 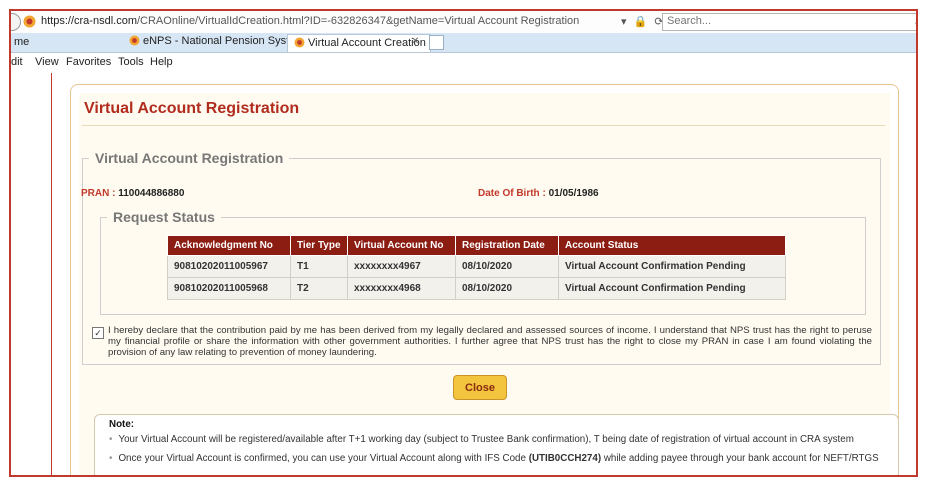 I want to click on table-cell: 90810202011005968, so click(x=229, y=288).